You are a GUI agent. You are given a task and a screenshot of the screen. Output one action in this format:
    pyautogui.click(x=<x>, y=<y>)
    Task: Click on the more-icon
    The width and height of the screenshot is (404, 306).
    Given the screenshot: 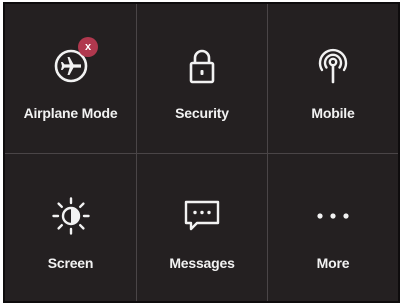 What is the action you would take?
    pyautogui.click(x=333, y=216)
    